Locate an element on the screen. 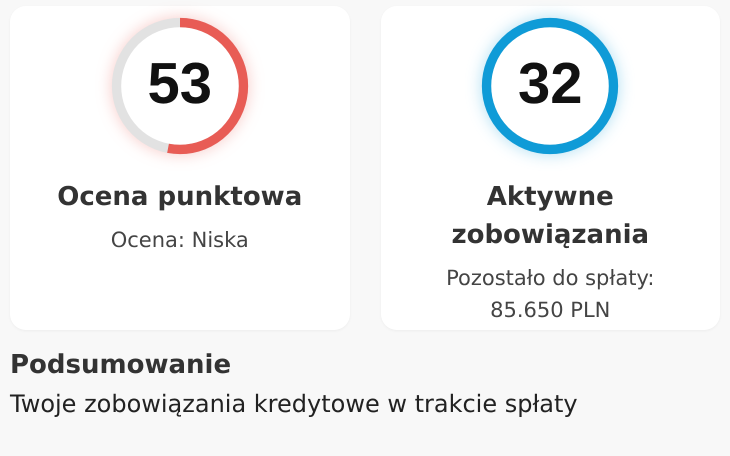  score-value: 53 is located at coordinates (179, 84).